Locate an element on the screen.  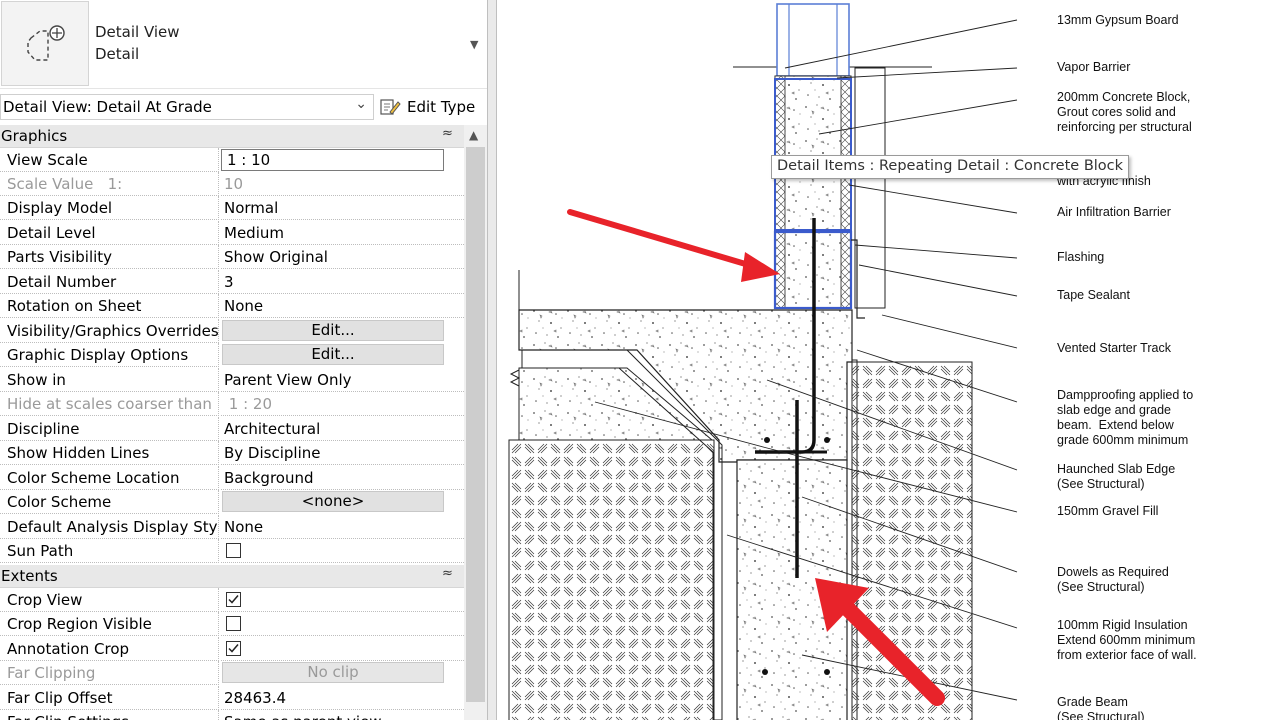
scrollbar-thumb is located at coordinates (475, 424).